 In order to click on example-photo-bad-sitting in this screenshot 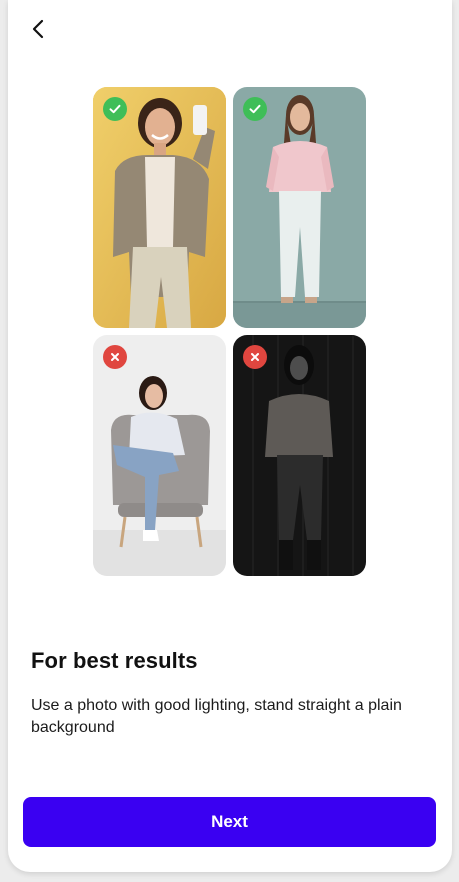, I will do `click(159, 455)`.